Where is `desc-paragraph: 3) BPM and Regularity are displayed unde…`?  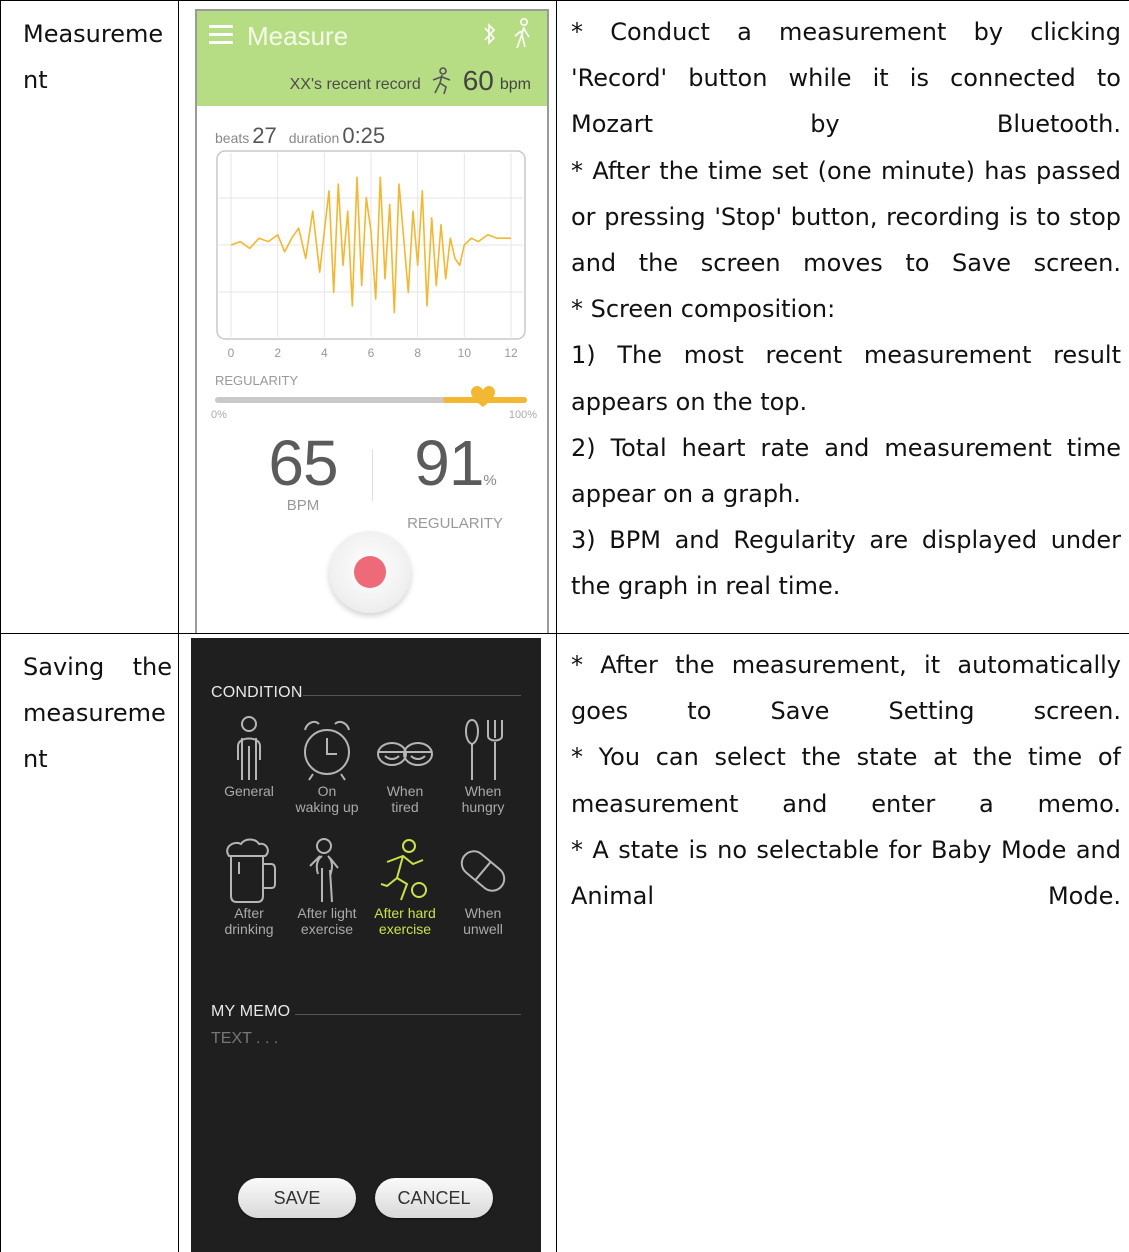 desc-paragraph: 3) BPM and Regularity are displayed unde… is located at coordinates (846, 563).